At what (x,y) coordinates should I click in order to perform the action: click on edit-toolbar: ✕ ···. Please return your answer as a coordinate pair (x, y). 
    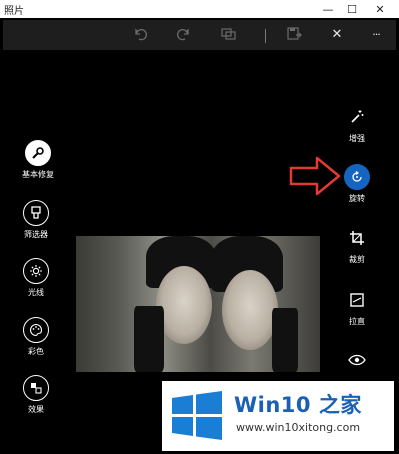
    Looking at the image, I should click on (199, 35).